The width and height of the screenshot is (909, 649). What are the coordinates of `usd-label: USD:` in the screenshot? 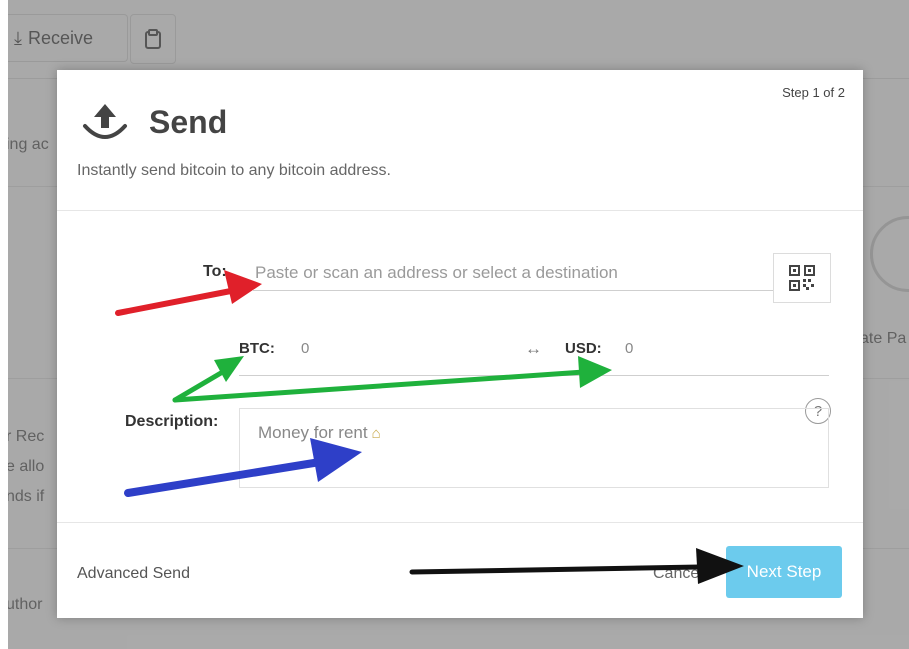 It's located at (583, 348).